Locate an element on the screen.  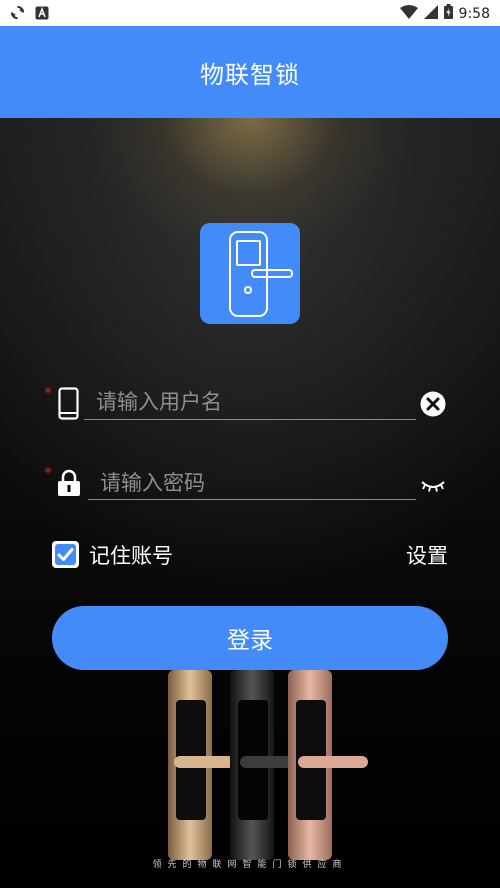
eye-closed-icon is located at coordinates (433, 488).